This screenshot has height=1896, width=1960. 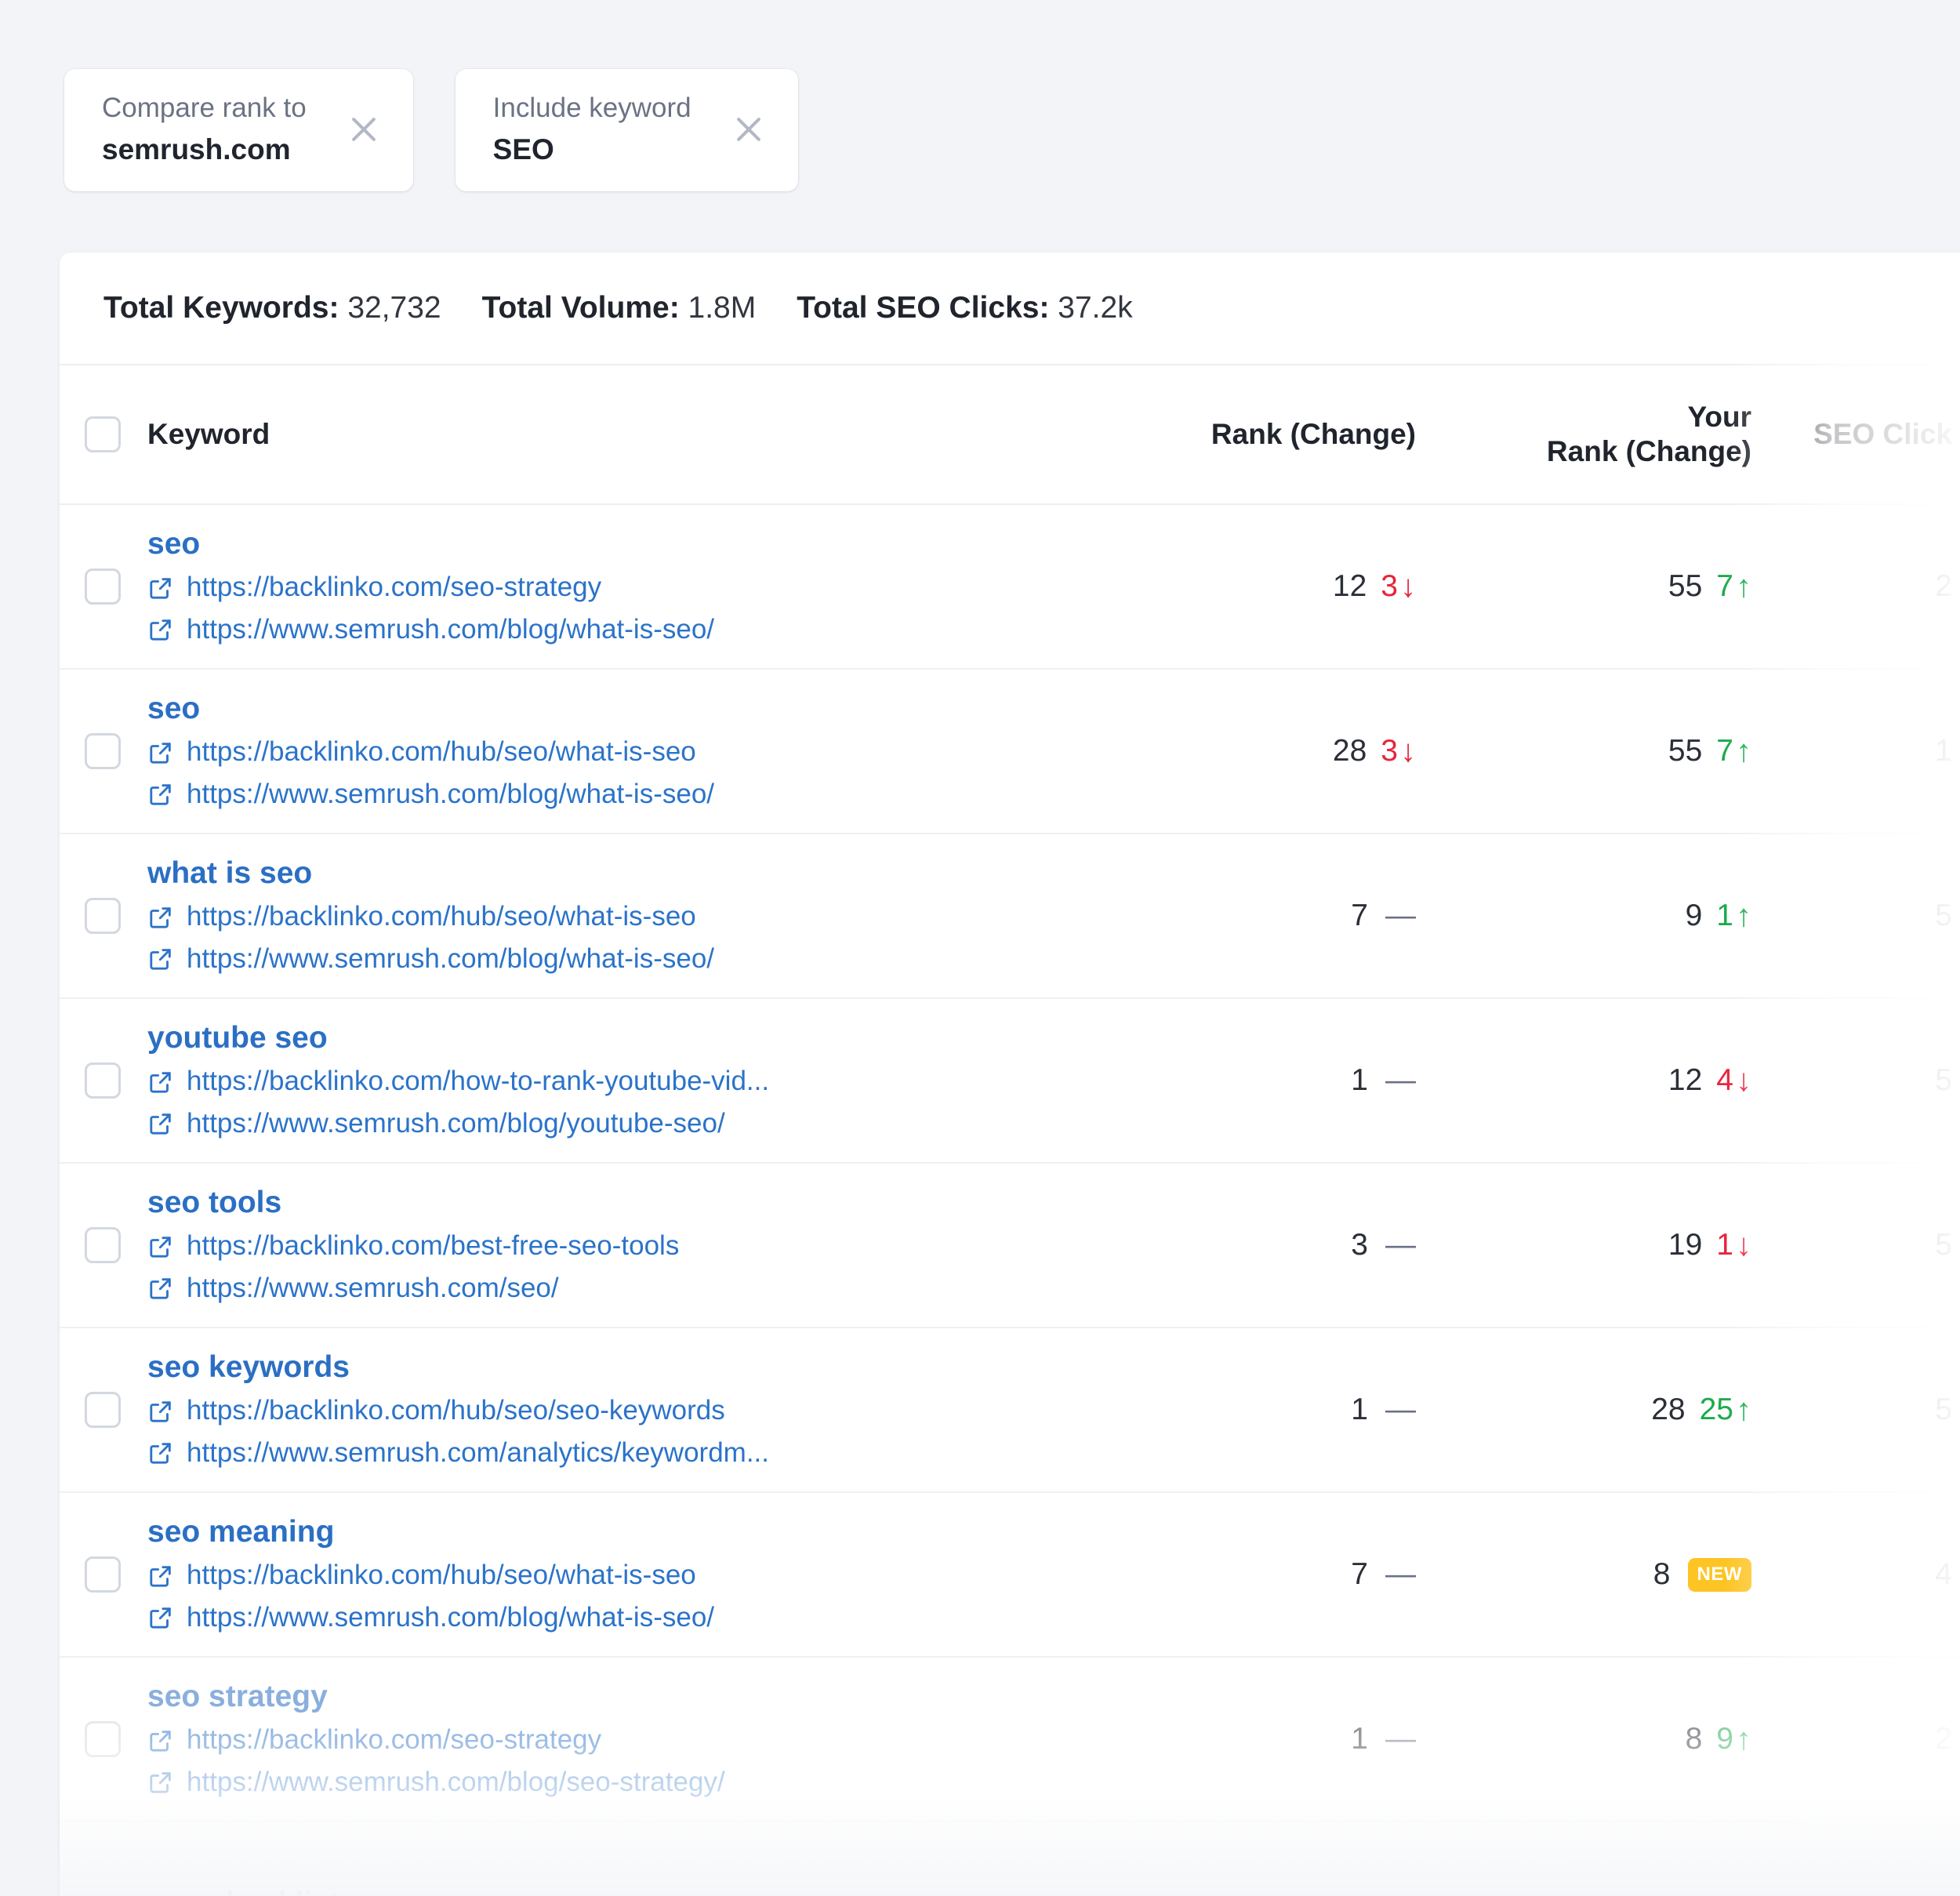 I want to click on column-header-rank: Rank (Change), so click(x=1313, y=433).